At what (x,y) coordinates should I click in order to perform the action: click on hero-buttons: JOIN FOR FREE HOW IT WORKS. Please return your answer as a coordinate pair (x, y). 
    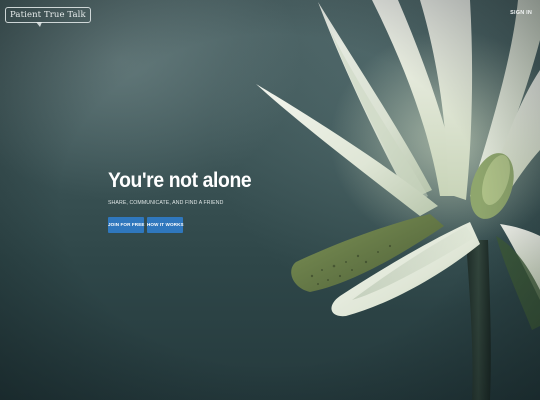
    Looking at the image, I should click on (186, 225).